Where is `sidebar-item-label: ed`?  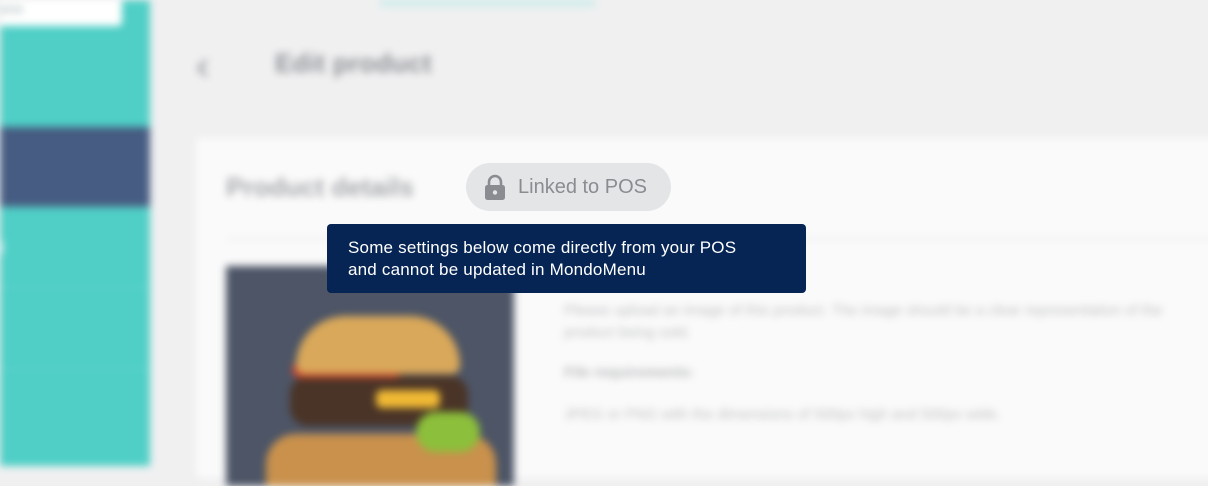 sidebar-item-label: ed is located at coordinates (2, 248).